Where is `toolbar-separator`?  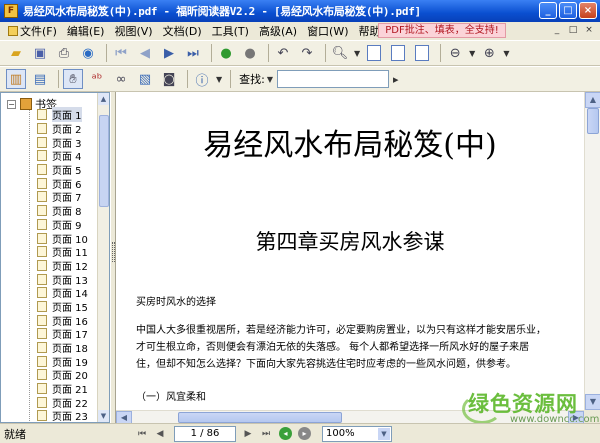 toolbar-separator is located at coordinates (441, 53).